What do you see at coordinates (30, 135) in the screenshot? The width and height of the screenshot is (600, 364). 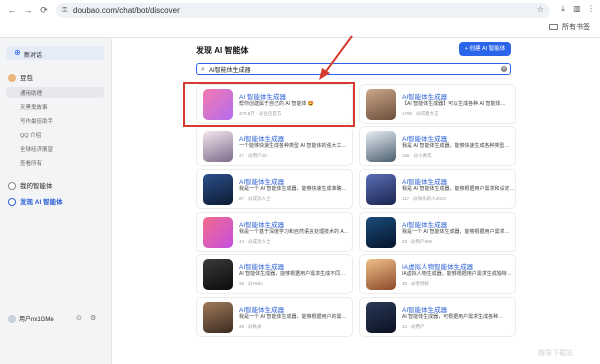 I see `sidebar-sub-item: QQ 介绍` at bounding box center [30, 135].